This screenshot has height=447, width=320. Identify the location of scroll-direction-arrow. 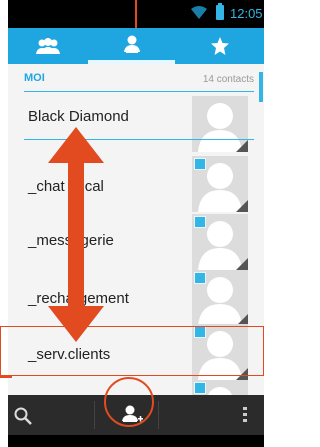
(76, 234).